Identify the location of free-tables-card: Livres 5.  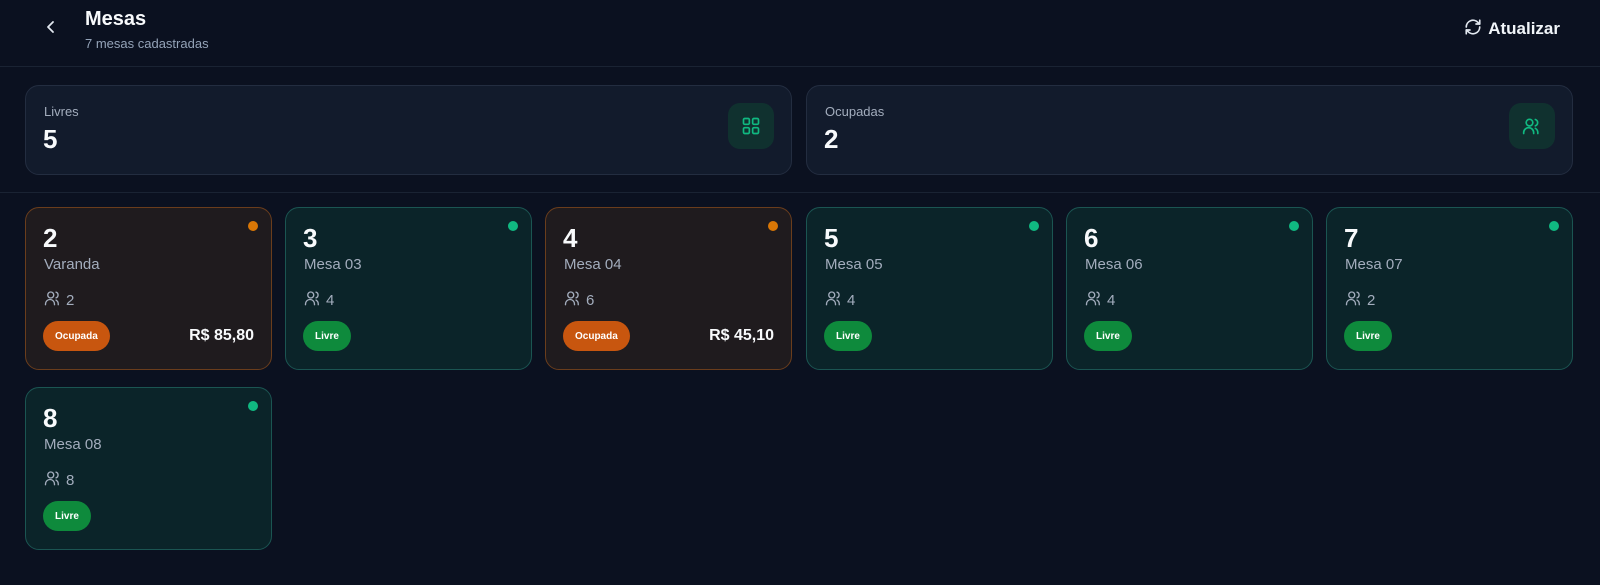
(408, 130).